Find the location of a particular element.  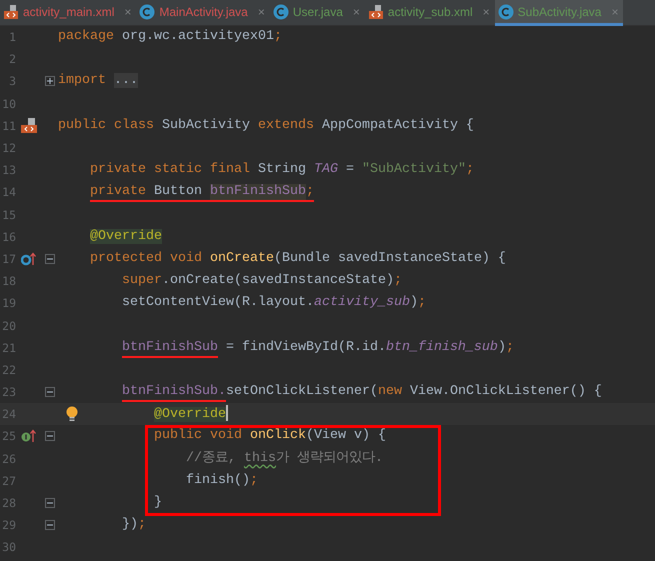

code-keyword: import is located at coordinates (82, 80).